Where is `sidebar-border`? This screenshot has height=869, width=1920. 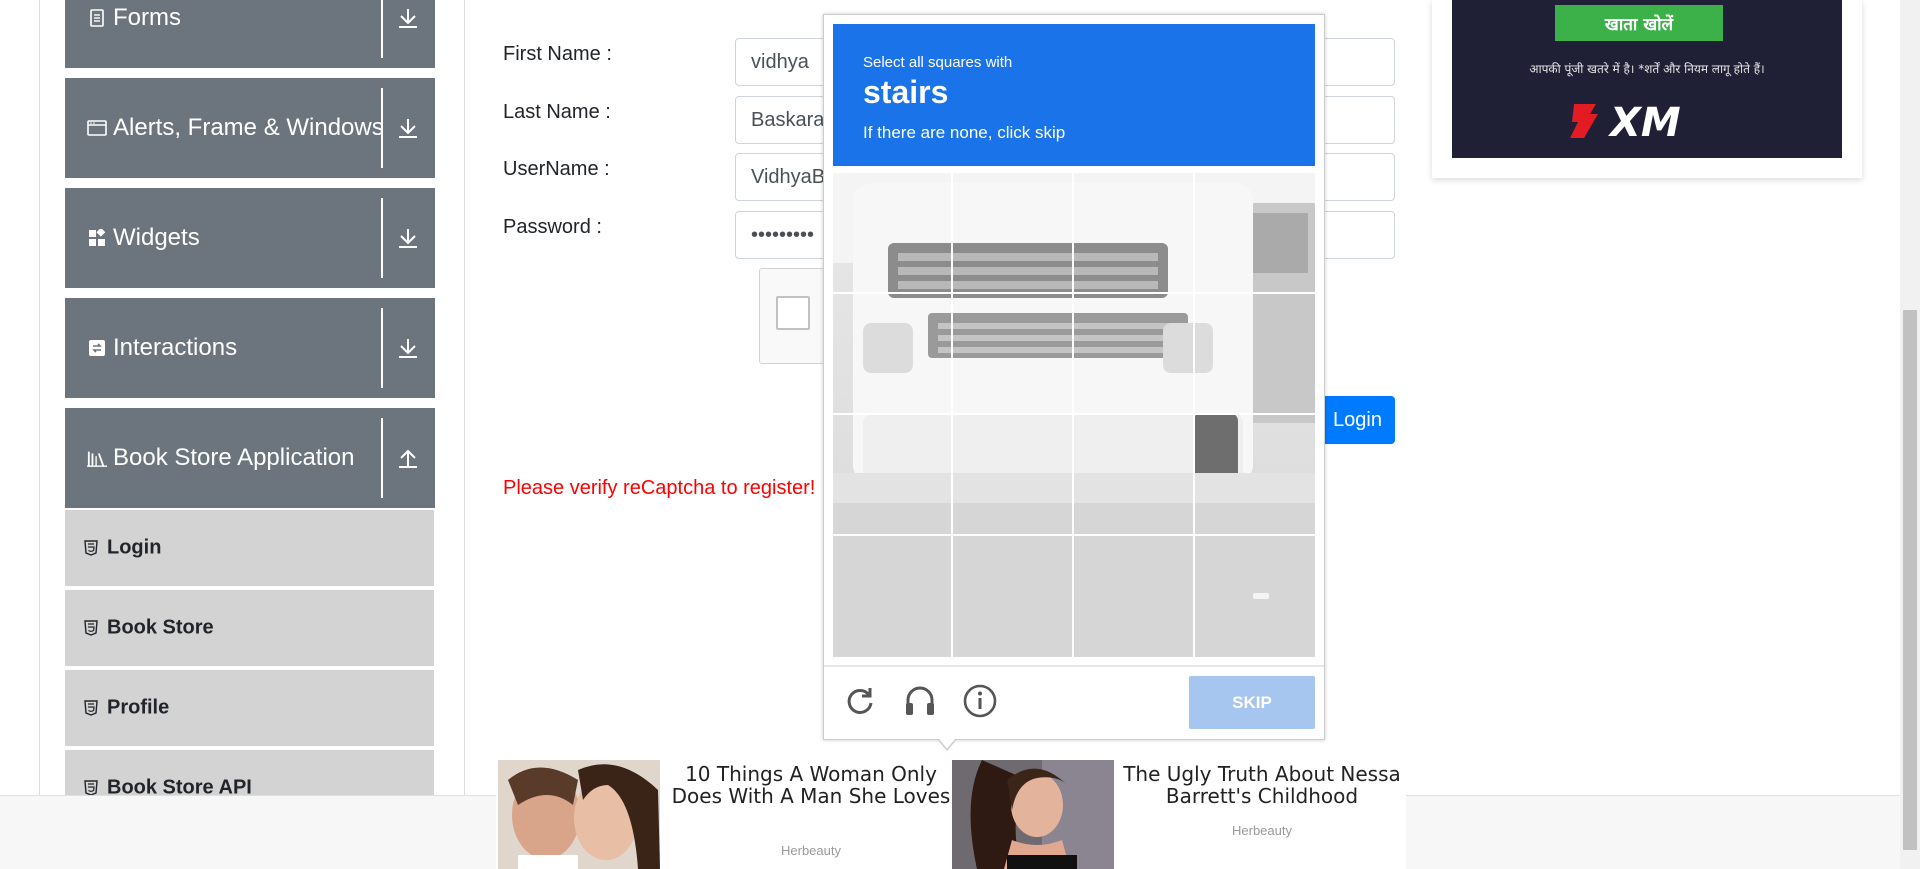
sidebar-border is located at coordinates (39, 397).